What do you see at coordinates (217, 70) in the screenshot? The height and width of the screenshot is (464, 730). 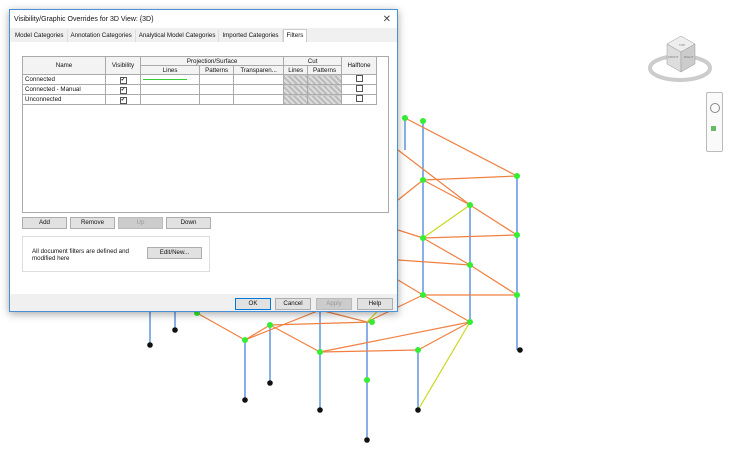 I see `col-proj-patterns: Patterns` at bounding box center [217, 70].